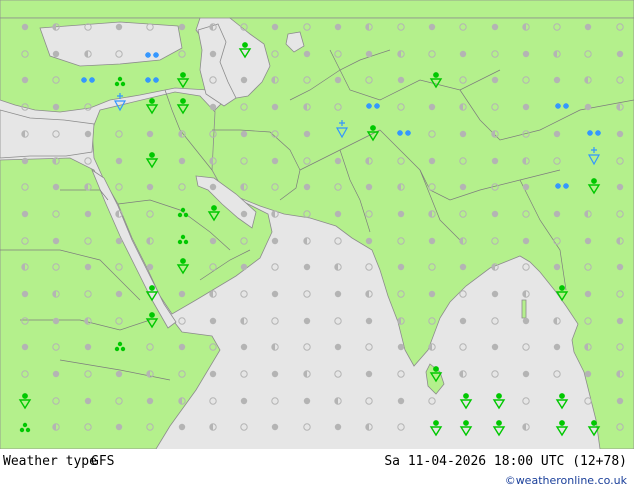  Describe the element at coordinates (50, 461) in the screenshot. I see `product-title: Weather type` at that location.